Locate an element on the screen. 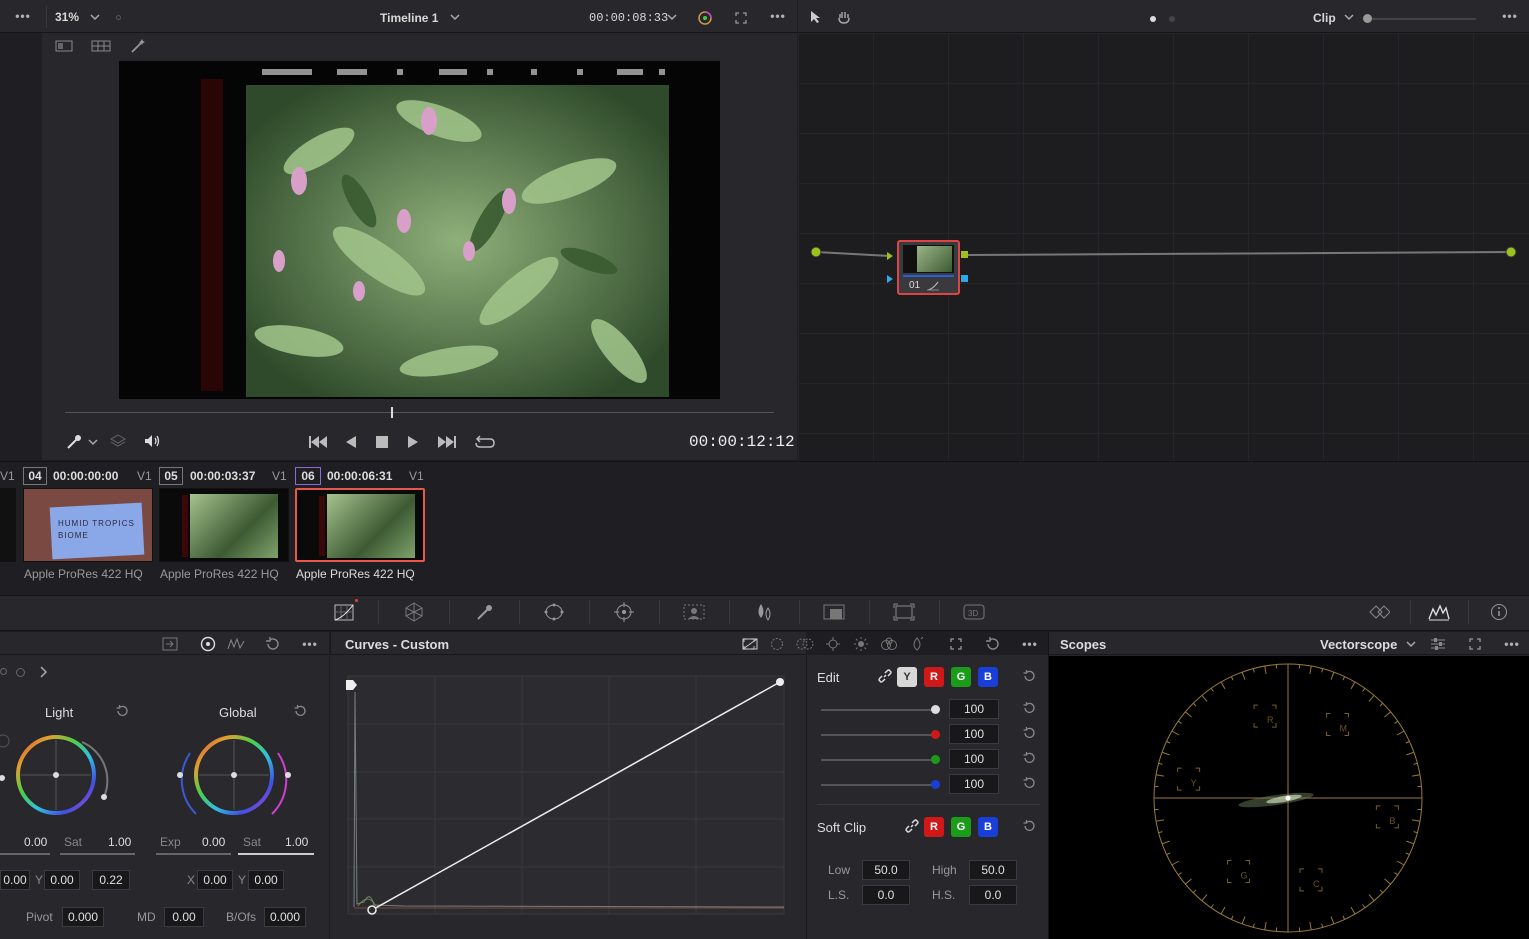  scrub-bar is located at coordinates (419, 412).